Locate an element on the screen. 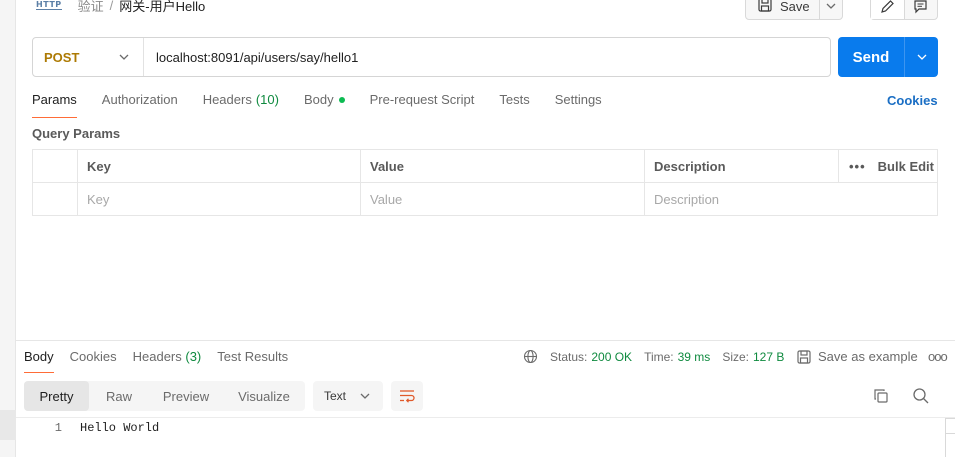 The width and height of the screenshot is (955, 457). breadcrumb: HTTP 验证 / 网关-用户Hello is located at coordinates (120, 7).